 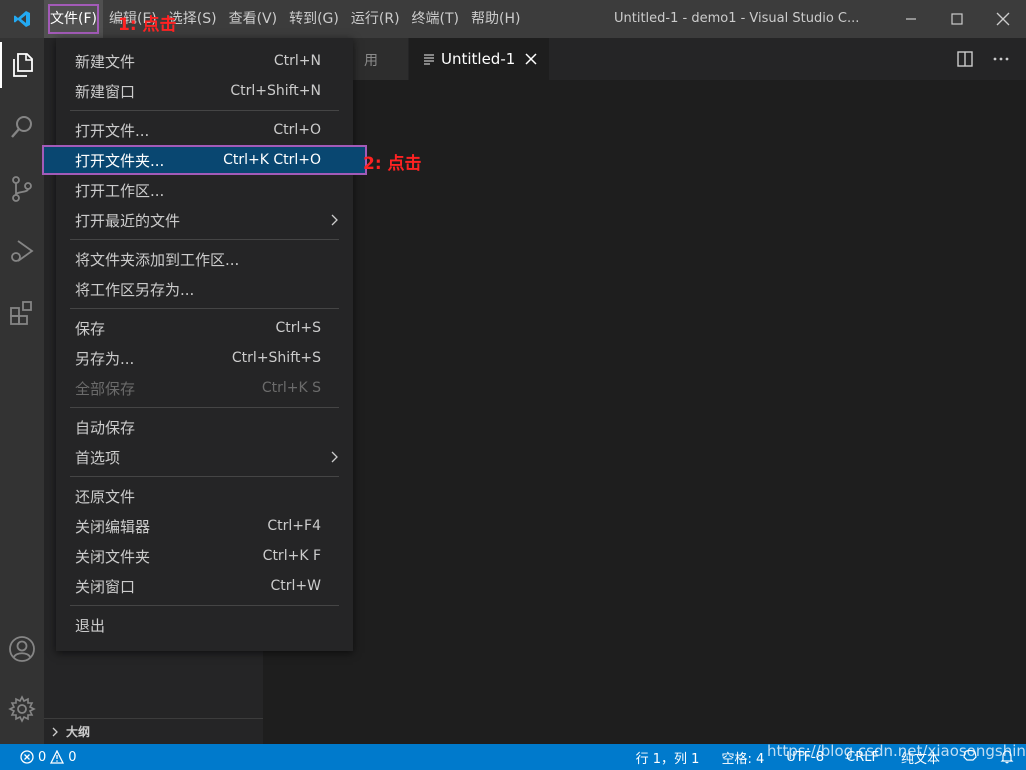 I want to click on search-button, so click(x=22, y=127).